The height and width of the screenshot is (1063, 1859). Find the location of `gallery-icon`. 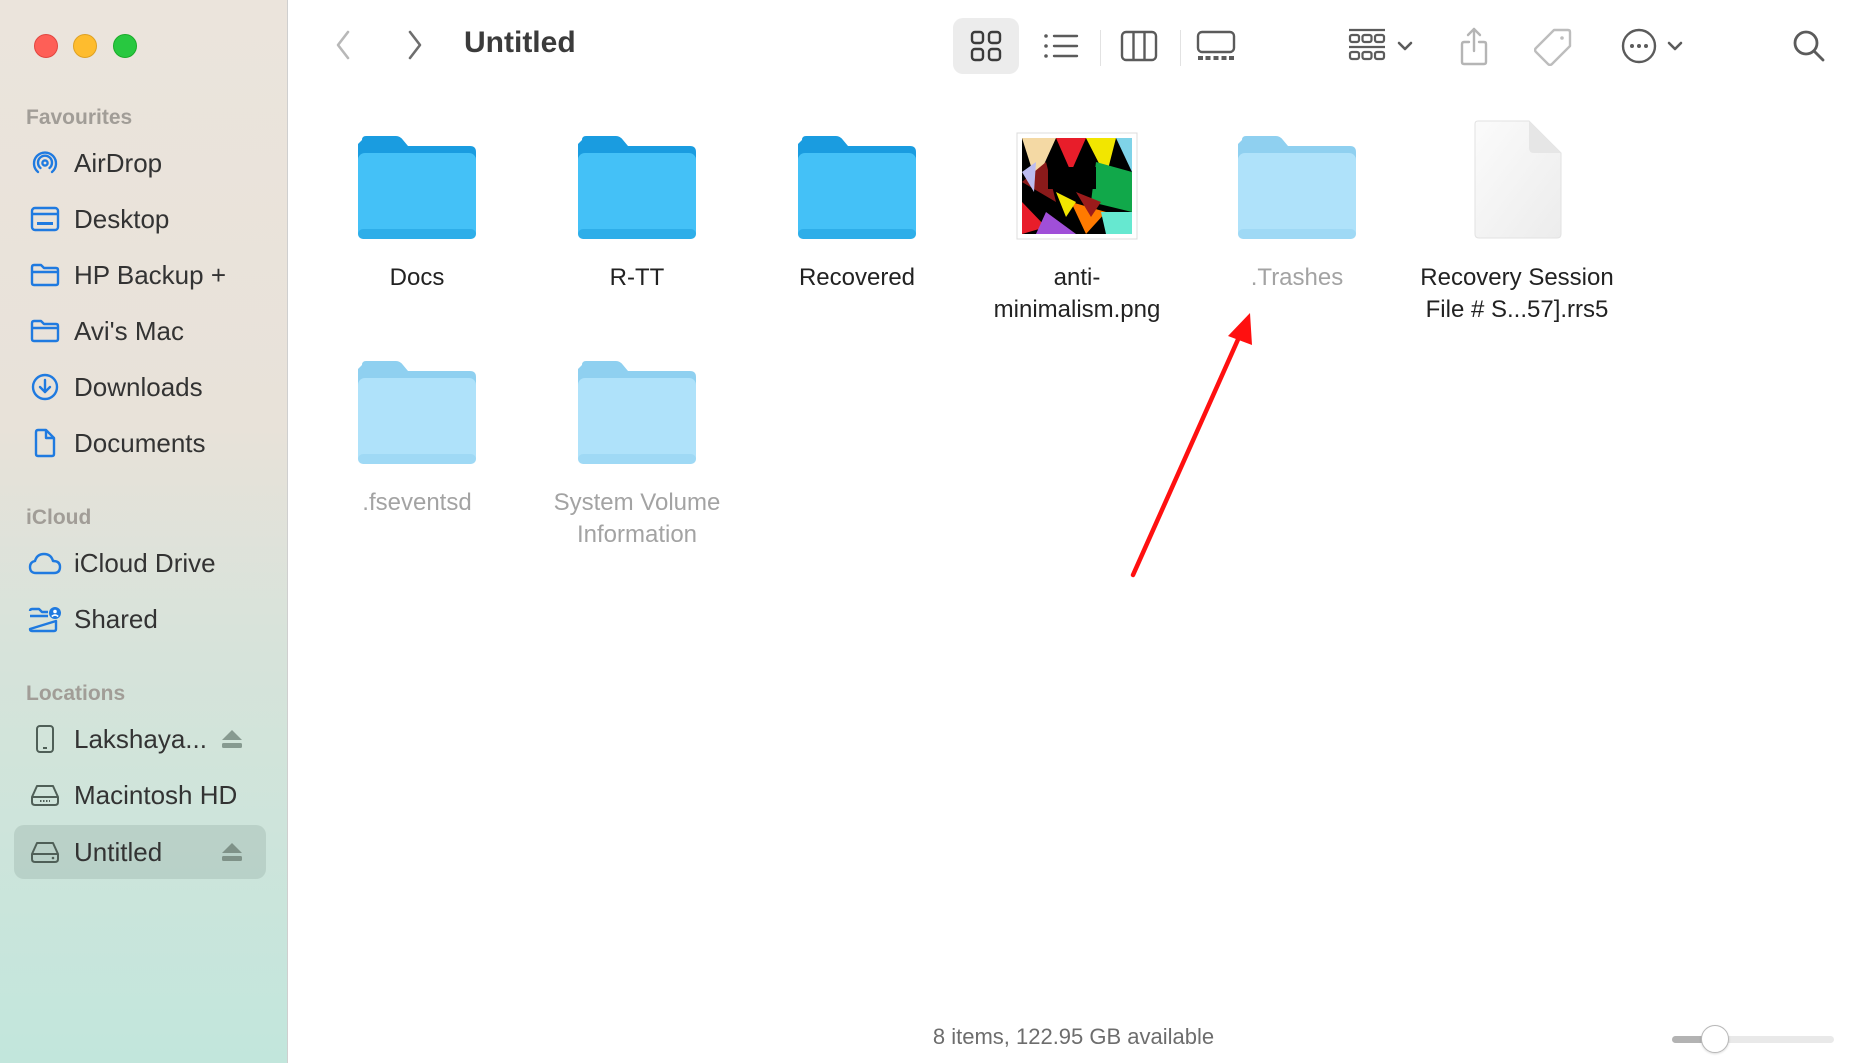

gallery-icon is located at coordinates (1216, 45).